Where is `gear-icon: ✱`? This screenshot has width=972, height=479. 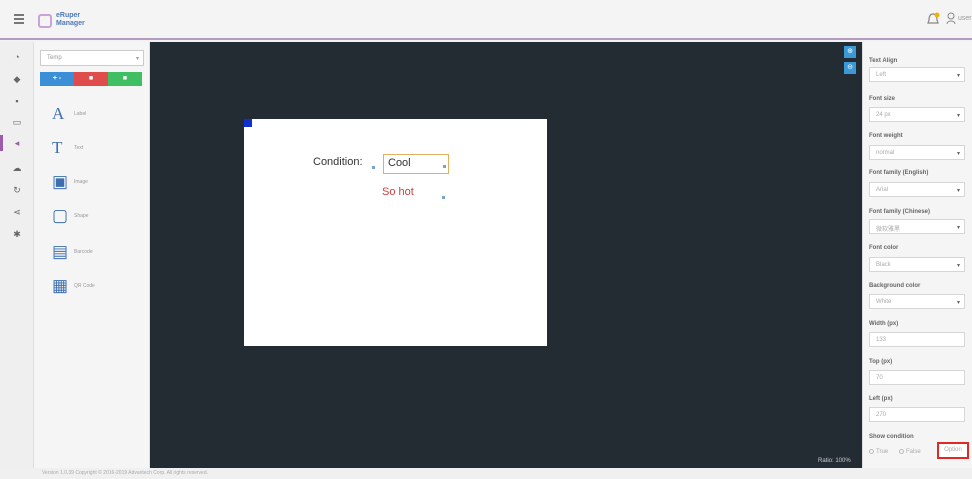 gear-icon: ✱ is located at coordinates (17, 234).